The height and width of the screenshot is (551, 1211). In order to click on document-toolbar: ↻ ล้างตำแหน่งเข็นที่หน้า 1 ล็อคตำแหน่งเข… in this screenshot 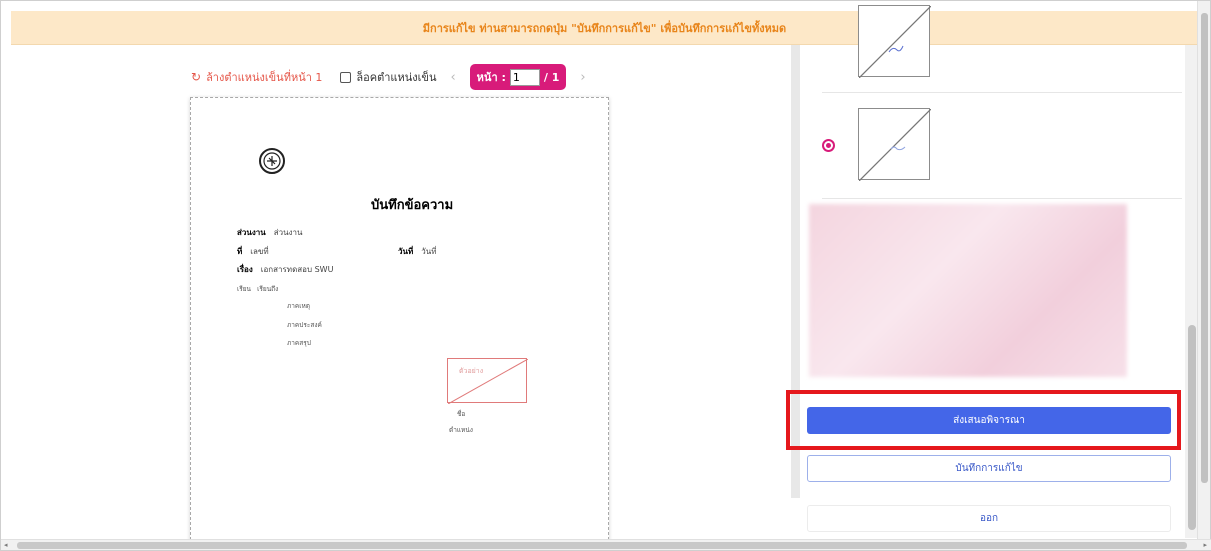, I will do `click(395, 77)`.